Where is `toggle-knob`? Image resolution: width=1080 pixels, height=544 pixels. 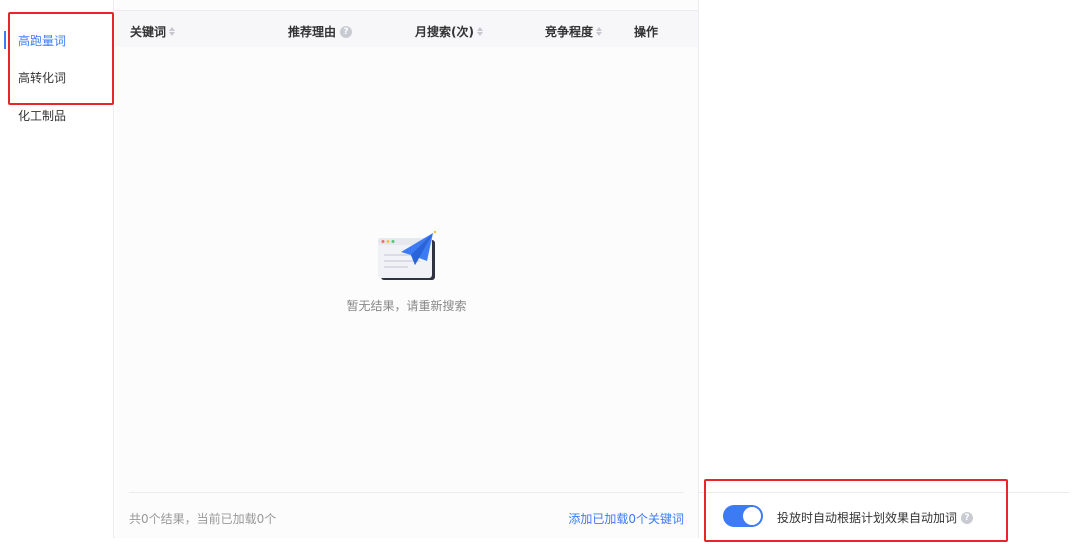 toggle-knob is located at coordinates (752, 516).